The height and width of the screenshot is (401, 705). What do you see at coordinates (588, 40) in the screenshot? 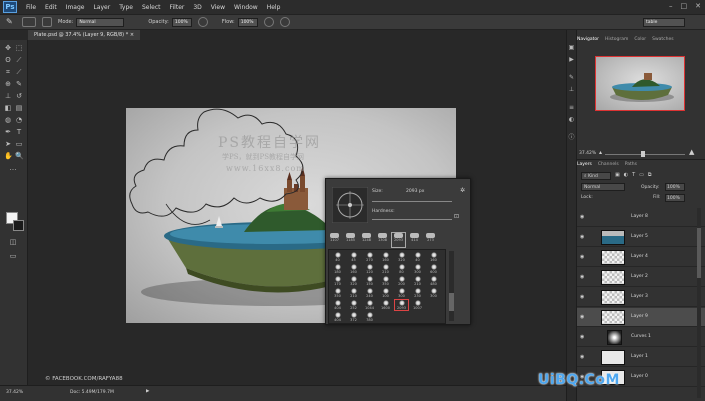
I see `tab-navigator: Navigator` at bounding box center [588, 40].